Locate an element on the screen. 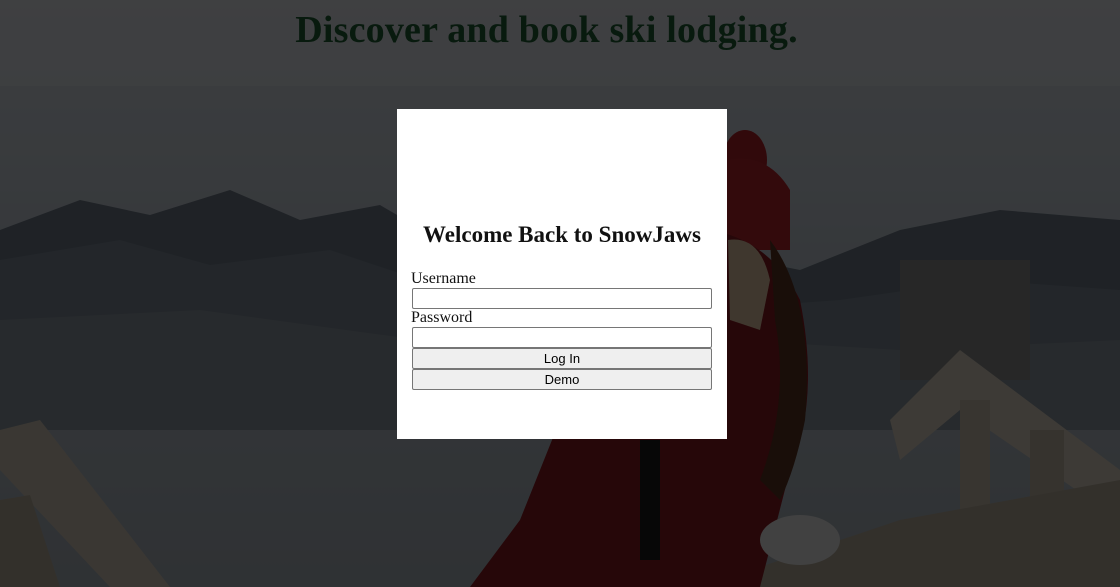 This screenshot has width=1120, height=587. demo-button: Demo is located at coordinates (562, 379).